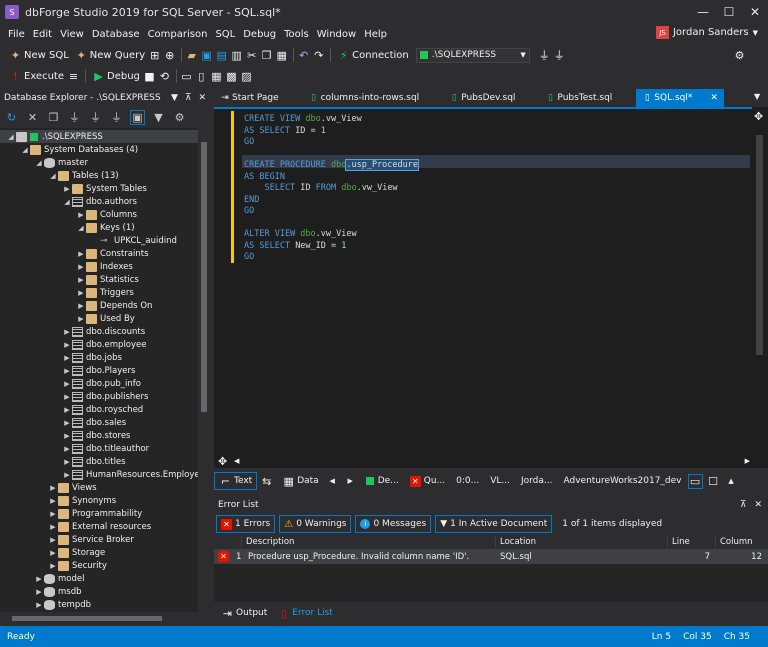  What do you see at coordinates (244, 613) in the screenshot?
I see `tab-output: ⇥ Output` at bounding box center [244, 613].